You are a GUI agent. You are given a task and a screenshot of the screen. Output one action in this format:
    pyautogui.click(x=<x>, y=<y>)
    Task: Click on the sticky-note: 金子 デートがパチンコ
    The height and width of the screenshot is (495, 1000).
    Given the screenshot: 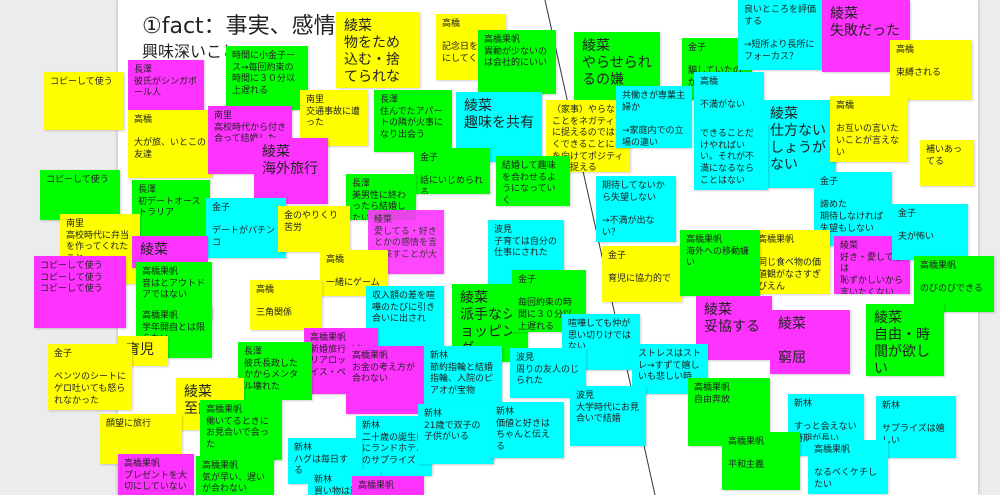 What is the action you would take?
    pyautogui.click(x=246, y=228)
    